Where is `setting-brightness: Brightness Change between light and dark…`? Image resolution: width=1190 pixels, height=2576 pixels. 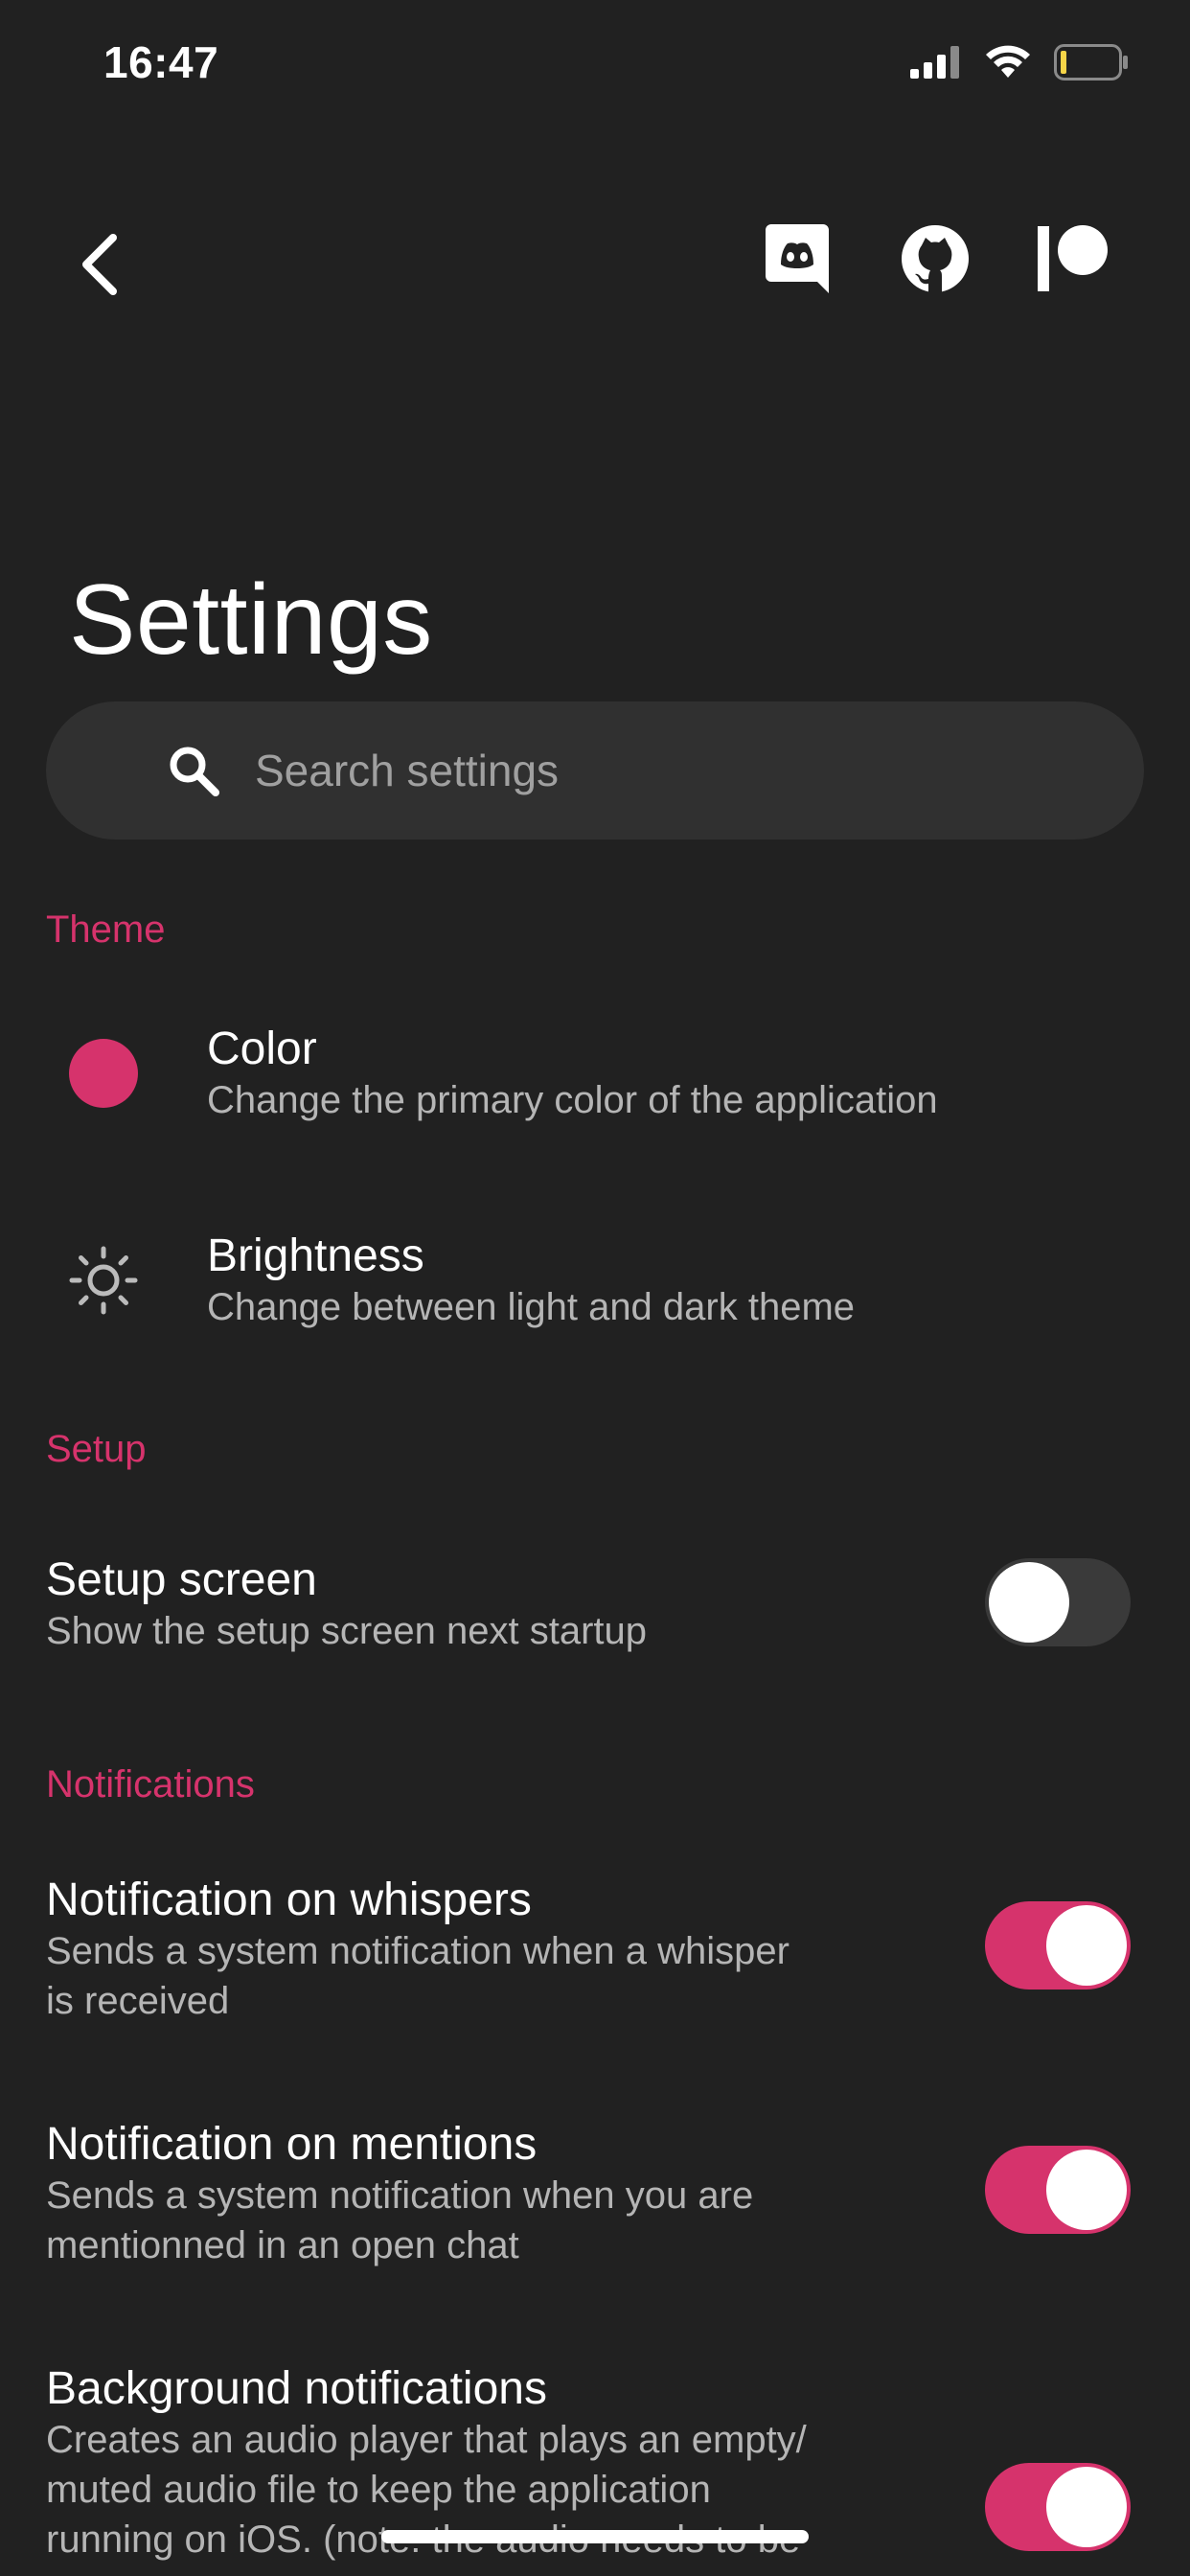
setting-brightness: Brightness Change between light and dark… is located at coordinates (595, 1280).